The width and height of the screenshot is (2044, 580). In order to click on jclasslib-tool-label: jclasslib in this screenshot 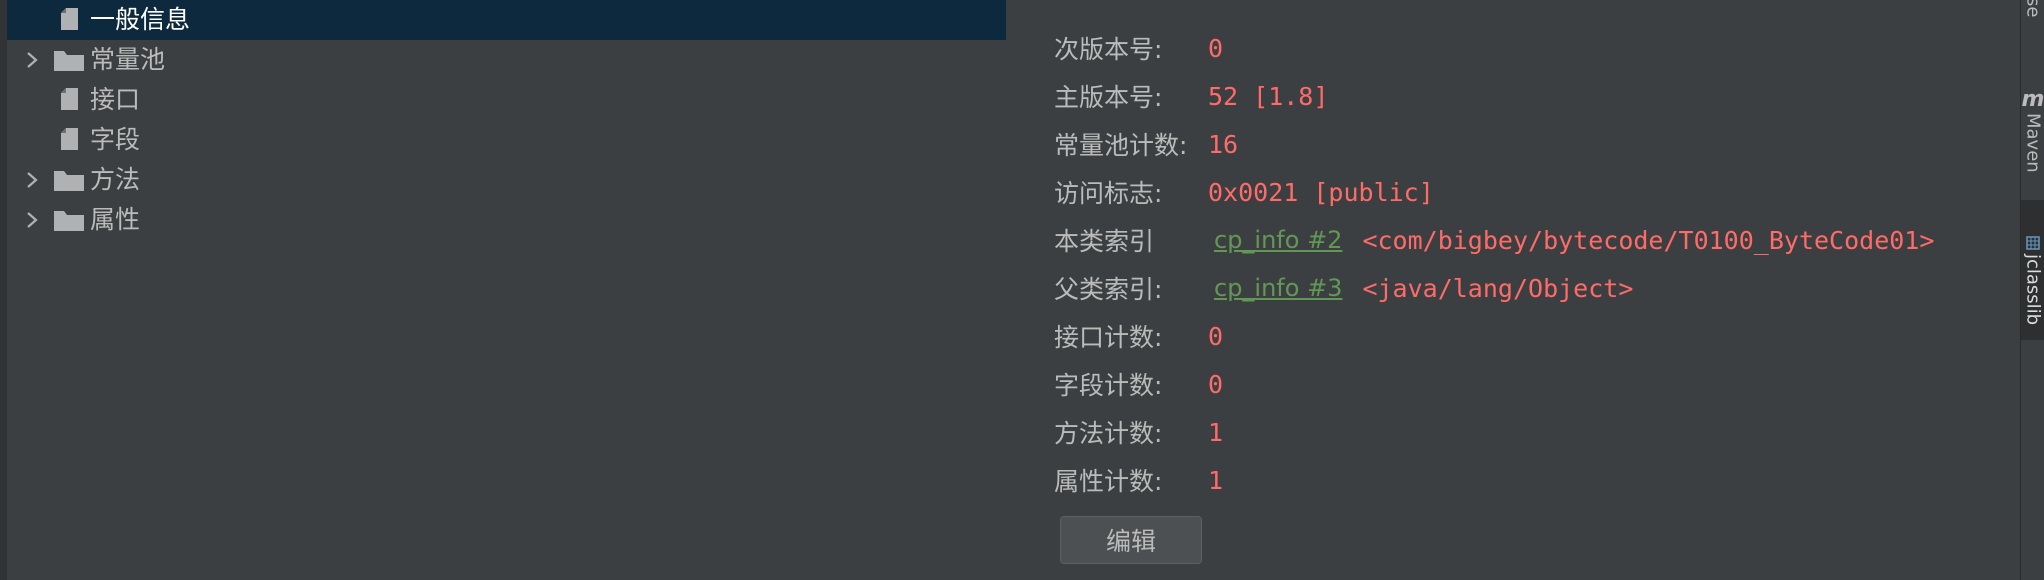, I will do `click(2033, 290)`.